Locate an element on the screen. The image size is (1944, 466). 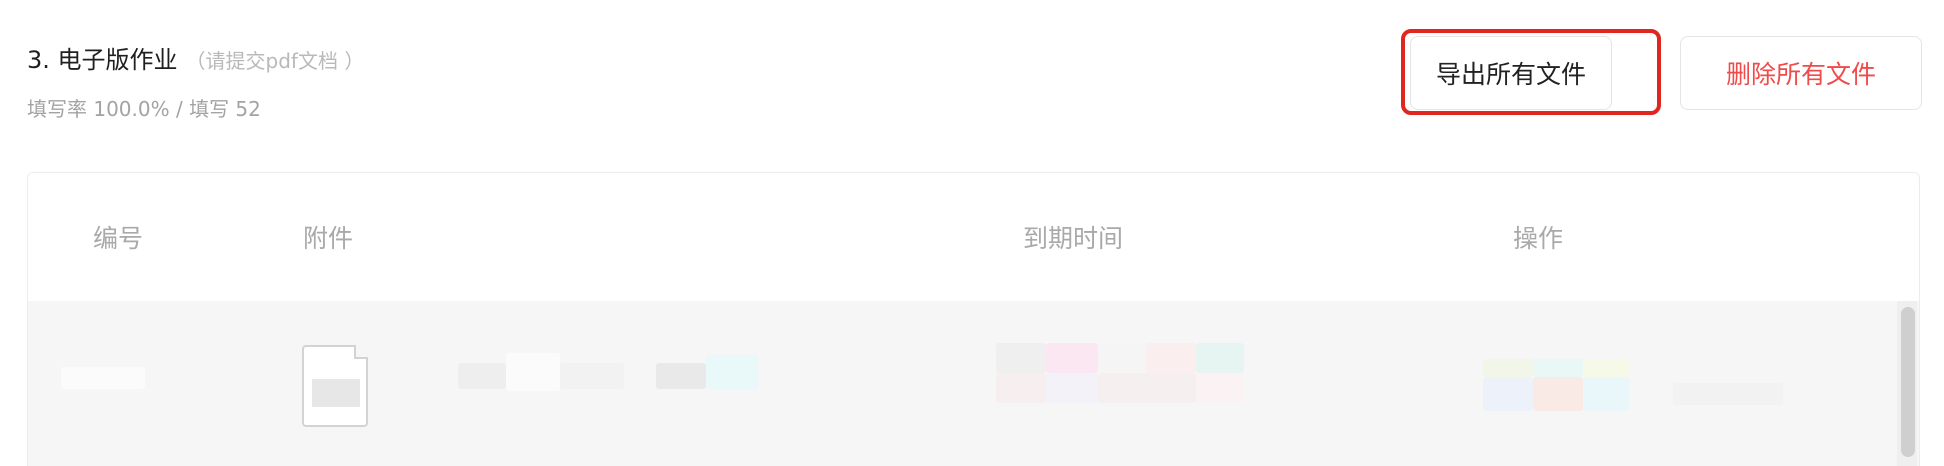
file-icon is located at coordinates (335, 386).